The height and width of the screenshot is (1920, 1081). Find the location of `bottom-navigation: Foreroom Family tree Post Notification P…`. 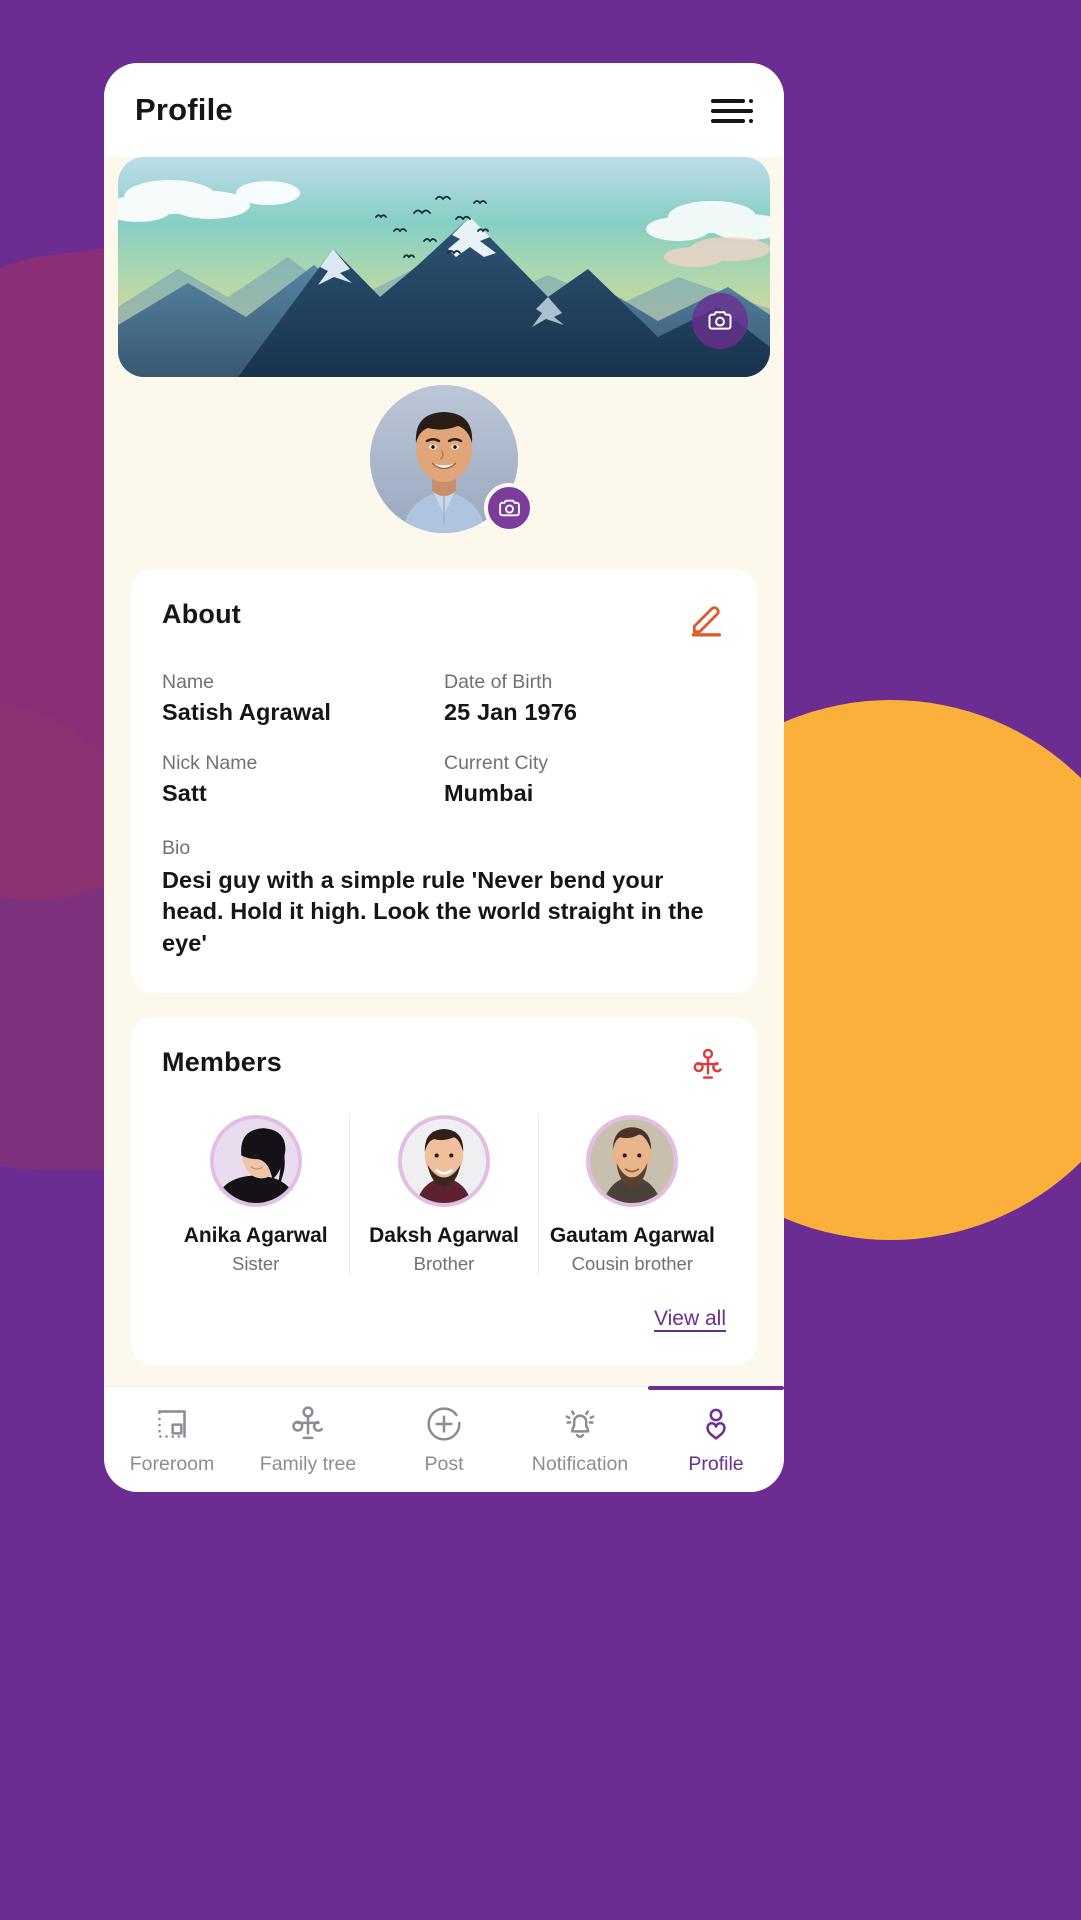

bottom-navigation: Foreroom Family tree Post Notification P… is located at coordinates (444, 1439).